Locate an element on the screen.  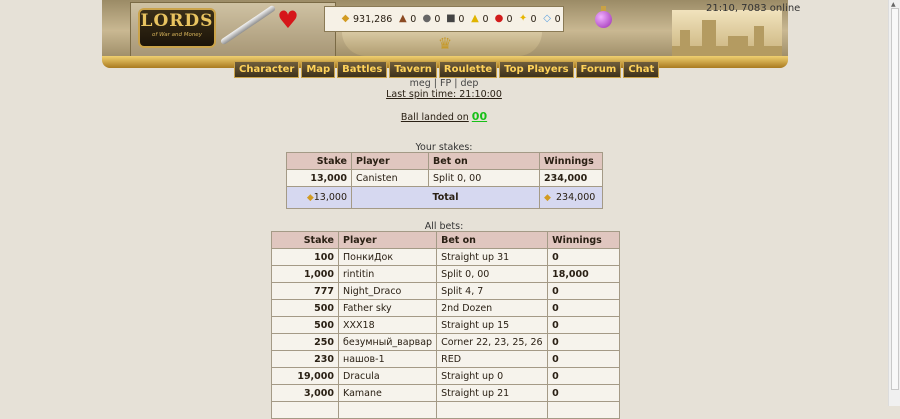
ball-result: Ball landed on 00 is located at coordinates (444, 116).